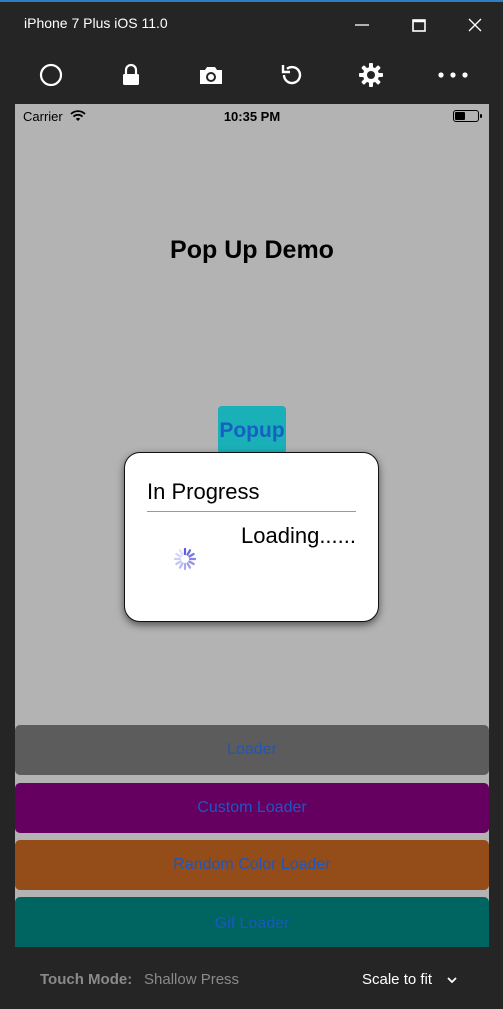 This screenshot has height=1009, width=503. Describe the element at coordinates (252, 865) in the screenshot. I see `random-color-loader-button: Random Color Loader` at that location.